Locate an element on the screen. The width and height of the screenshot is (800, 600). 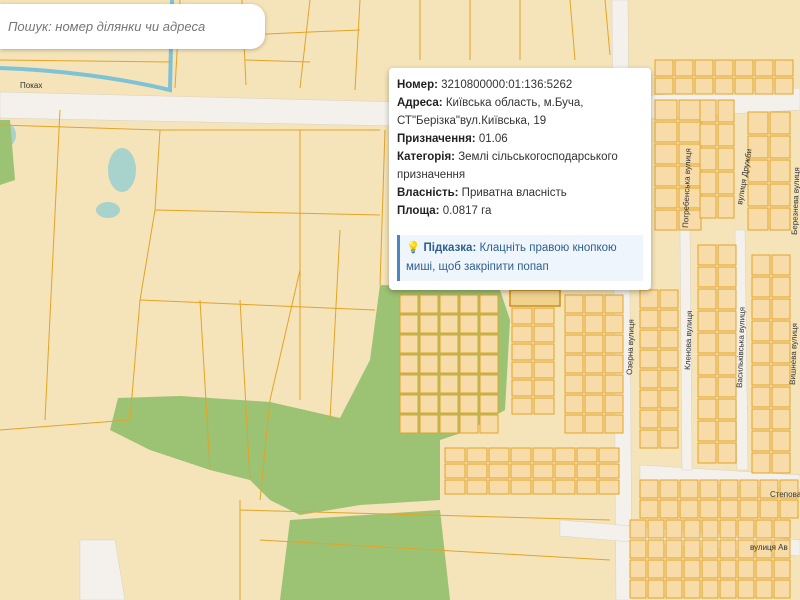
selected-parcel is located at coordinates (535, 298).